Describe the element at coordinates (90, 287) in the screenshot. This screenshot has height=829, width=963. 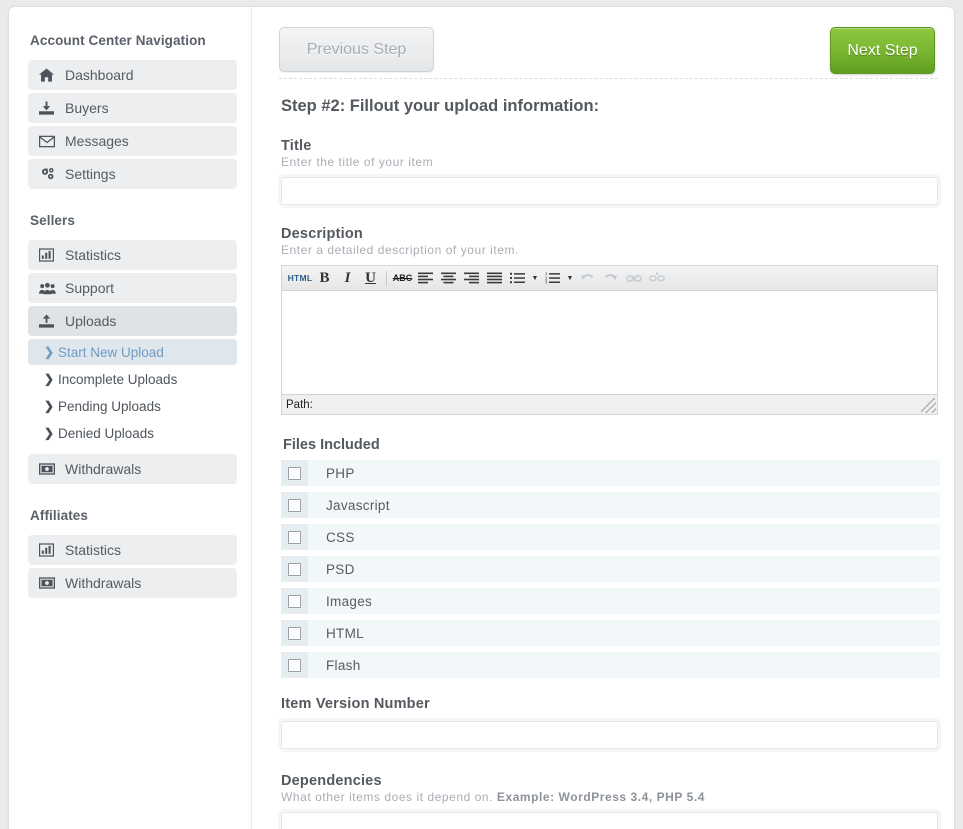
I see `sidebar-item-label: Support` at that location.